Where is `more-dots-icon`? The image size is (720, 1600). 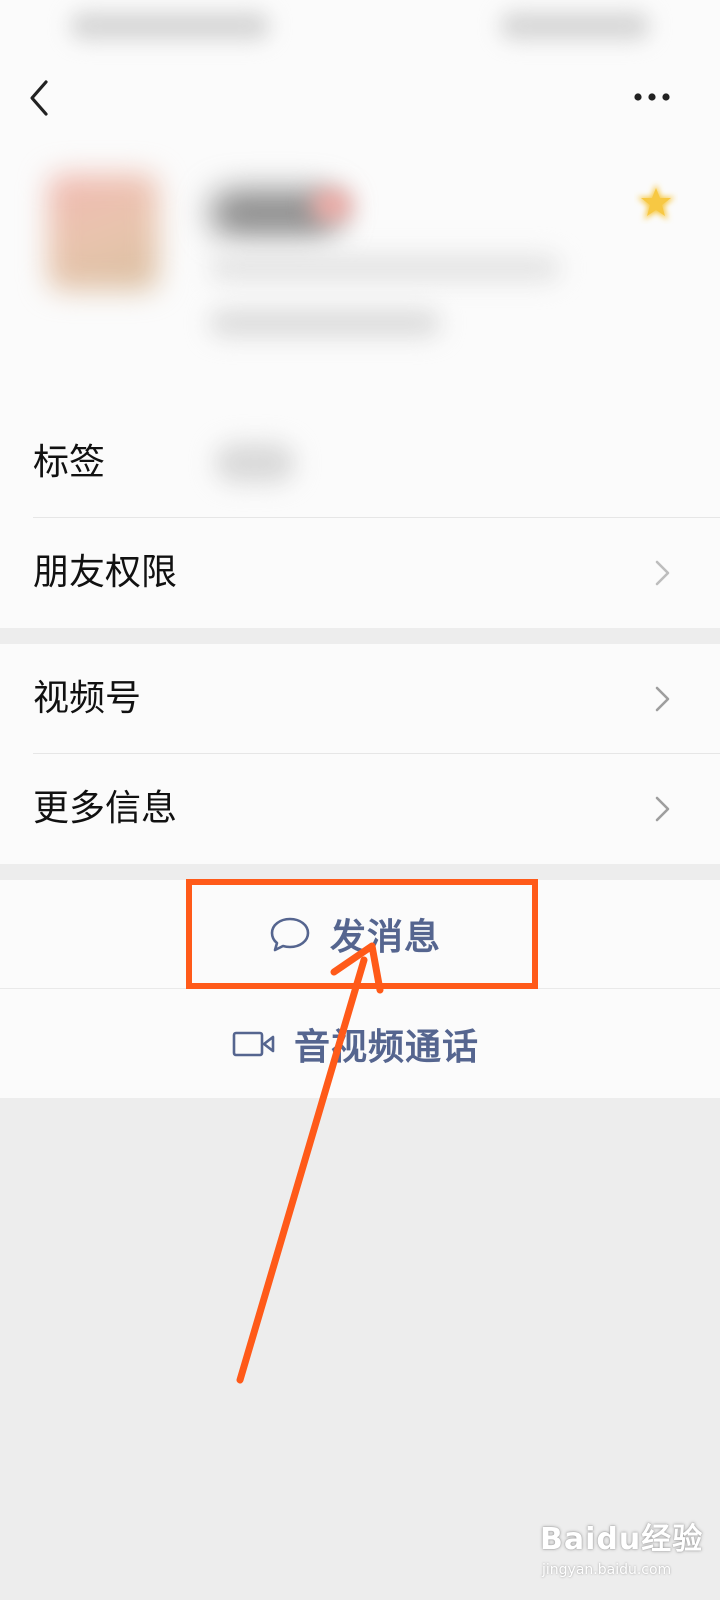
more-dots-icon is located at coordinates (652, 97).